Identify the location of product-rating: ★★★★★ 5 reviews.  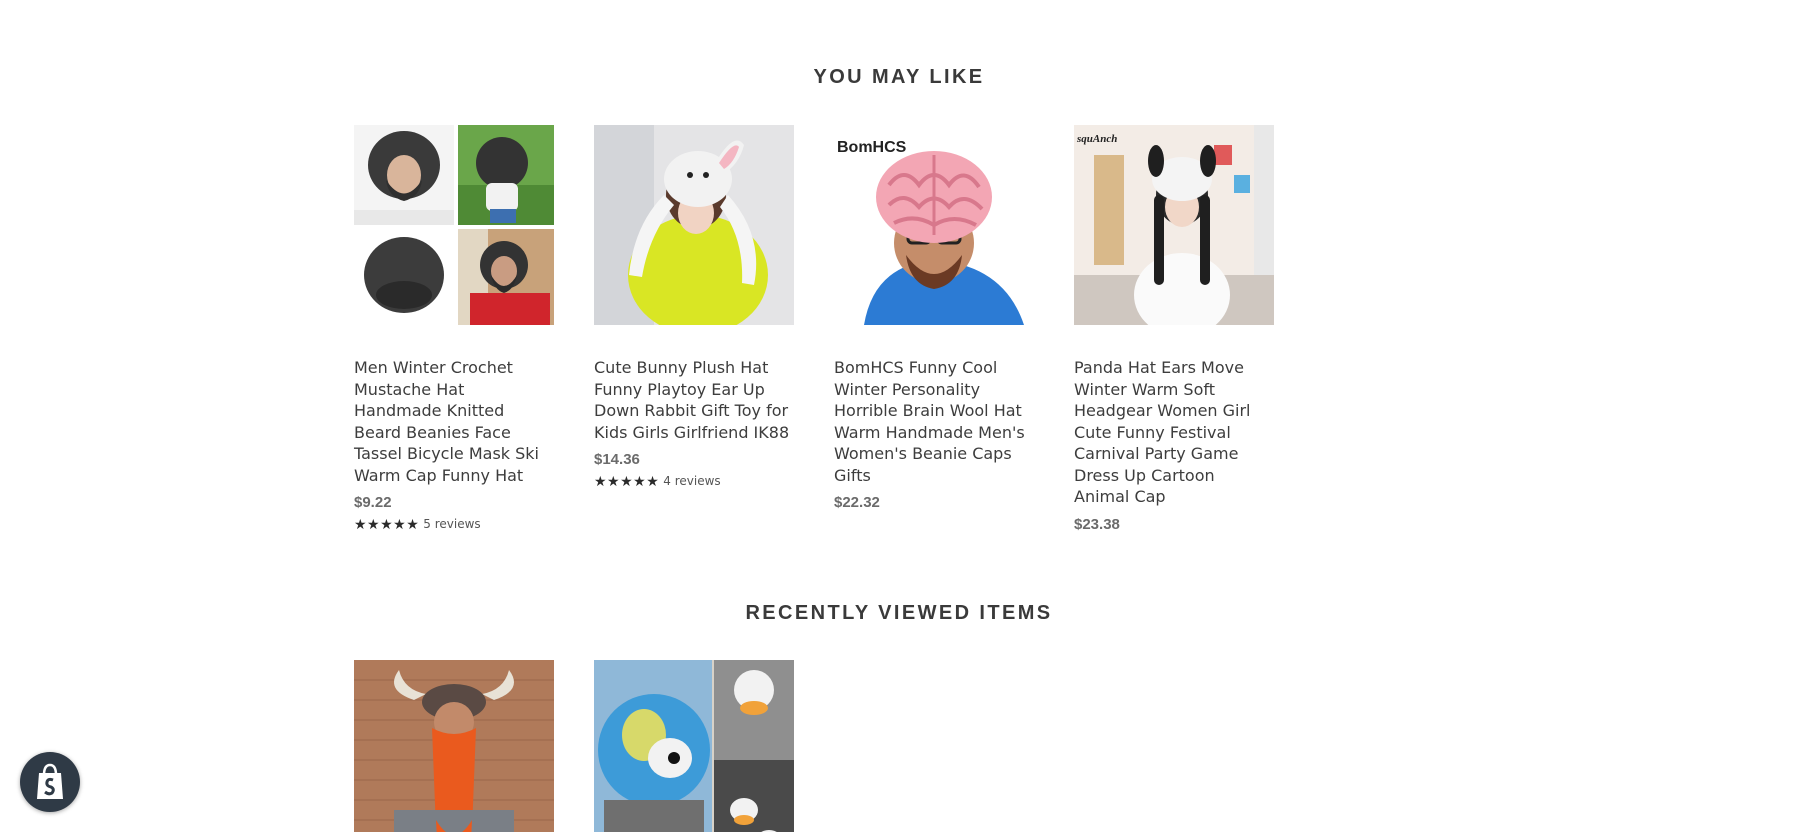
(454, 524).